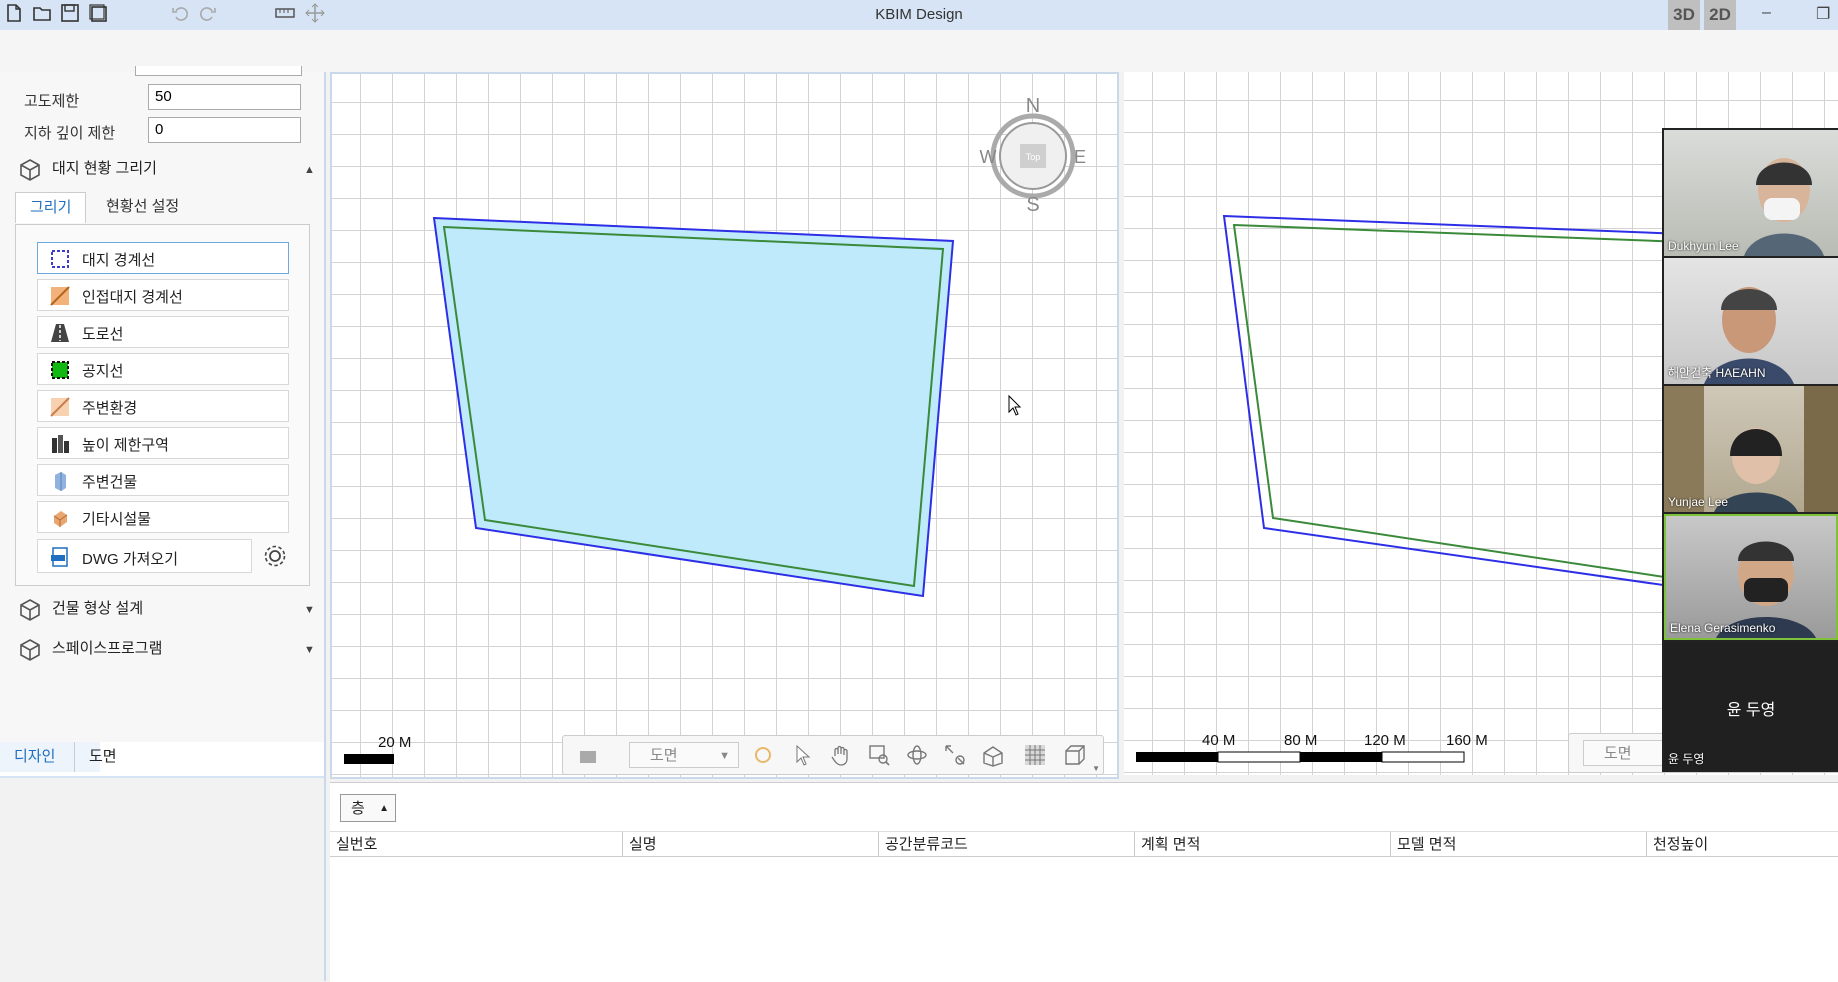 The height and width of the screenshot is (982, 1838). What do you see at coordinates (1751, 710) in the screenshot?
I see `self-name-center: 윤 두영` at bounding box center [1751, 710].